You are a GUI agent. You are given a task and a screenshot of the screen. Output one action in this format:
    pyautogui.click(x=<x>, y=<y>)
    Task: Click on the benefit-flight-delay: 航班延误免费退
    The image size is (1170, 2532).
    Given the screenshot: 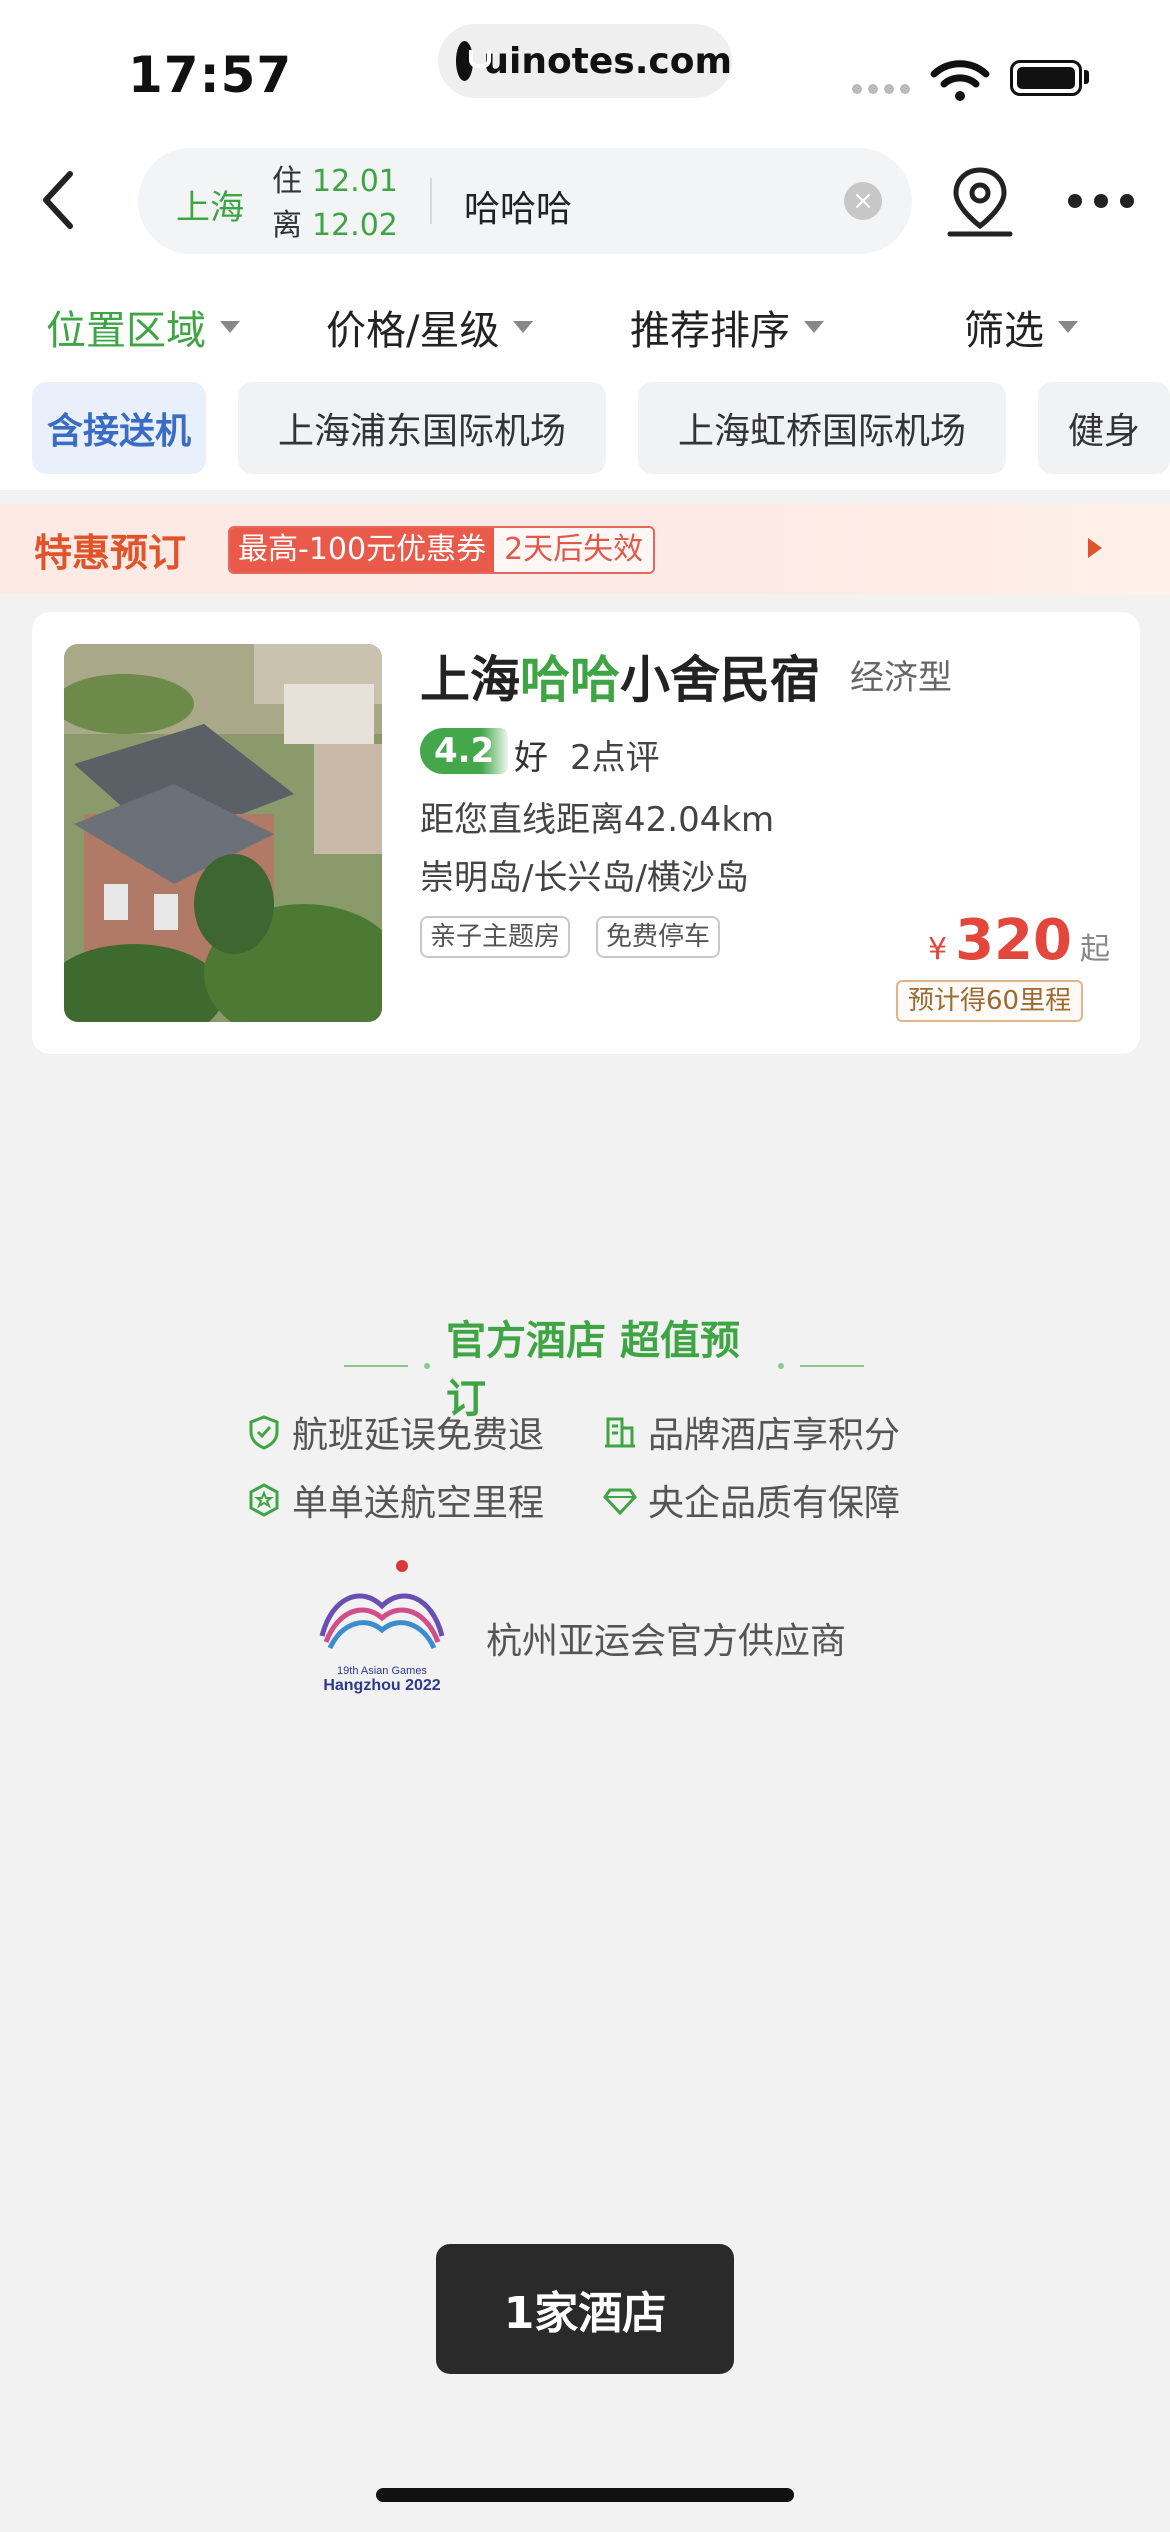 What is the action you would take?
    pyautogui.click(x=395, y=1432)
    